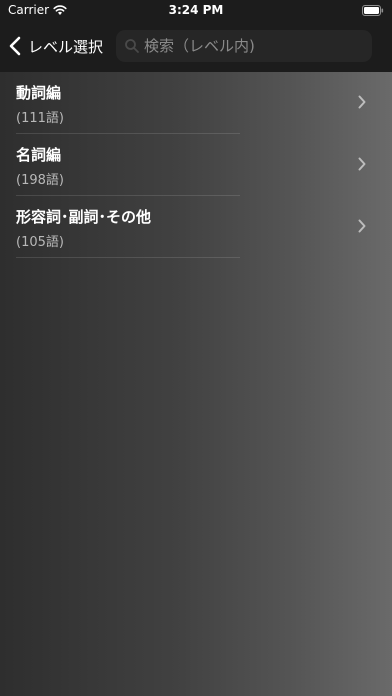 The height and width of the screenshot is (696, 392). Describe the element at coordinates (39, 93) in the screenshot. I see `list-item-title: 動詞編` at that location.